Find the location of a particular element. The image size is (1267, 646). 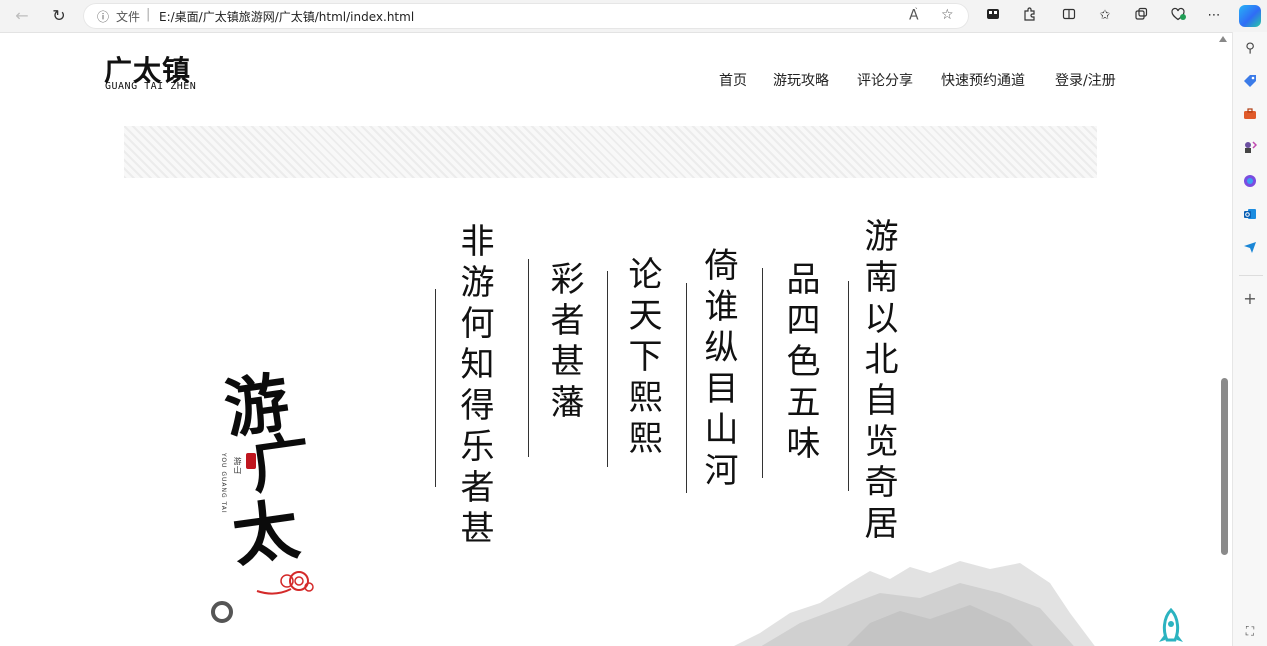

read-aloud-label: A is located at coordinates (914, 15).